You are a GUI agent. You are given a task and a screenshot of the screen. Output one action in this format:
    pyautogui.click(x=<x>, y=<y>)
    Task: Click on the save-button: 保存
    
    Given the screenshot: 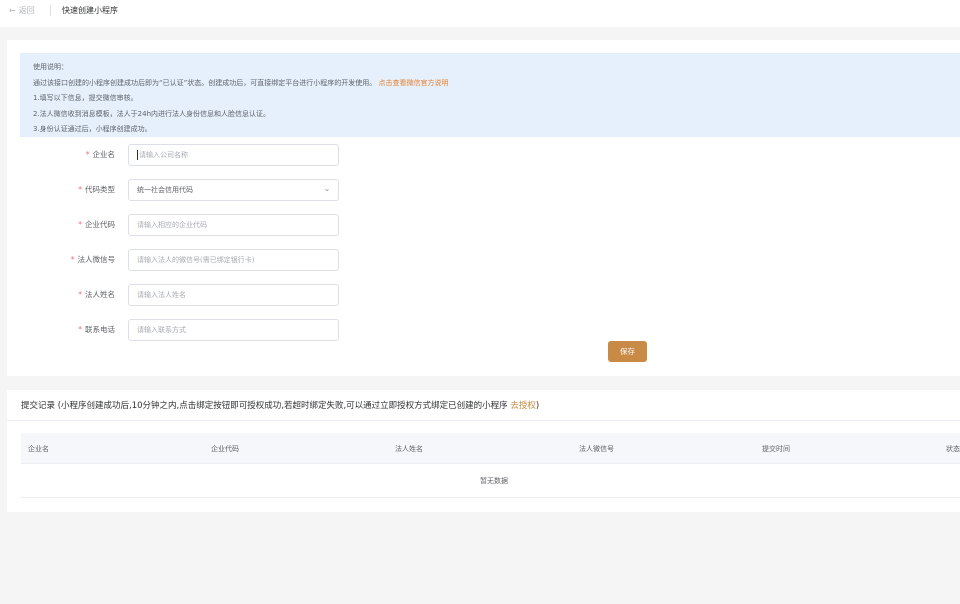 What is the action you would take?
    pyautogui.click(x=627, y=351)
    